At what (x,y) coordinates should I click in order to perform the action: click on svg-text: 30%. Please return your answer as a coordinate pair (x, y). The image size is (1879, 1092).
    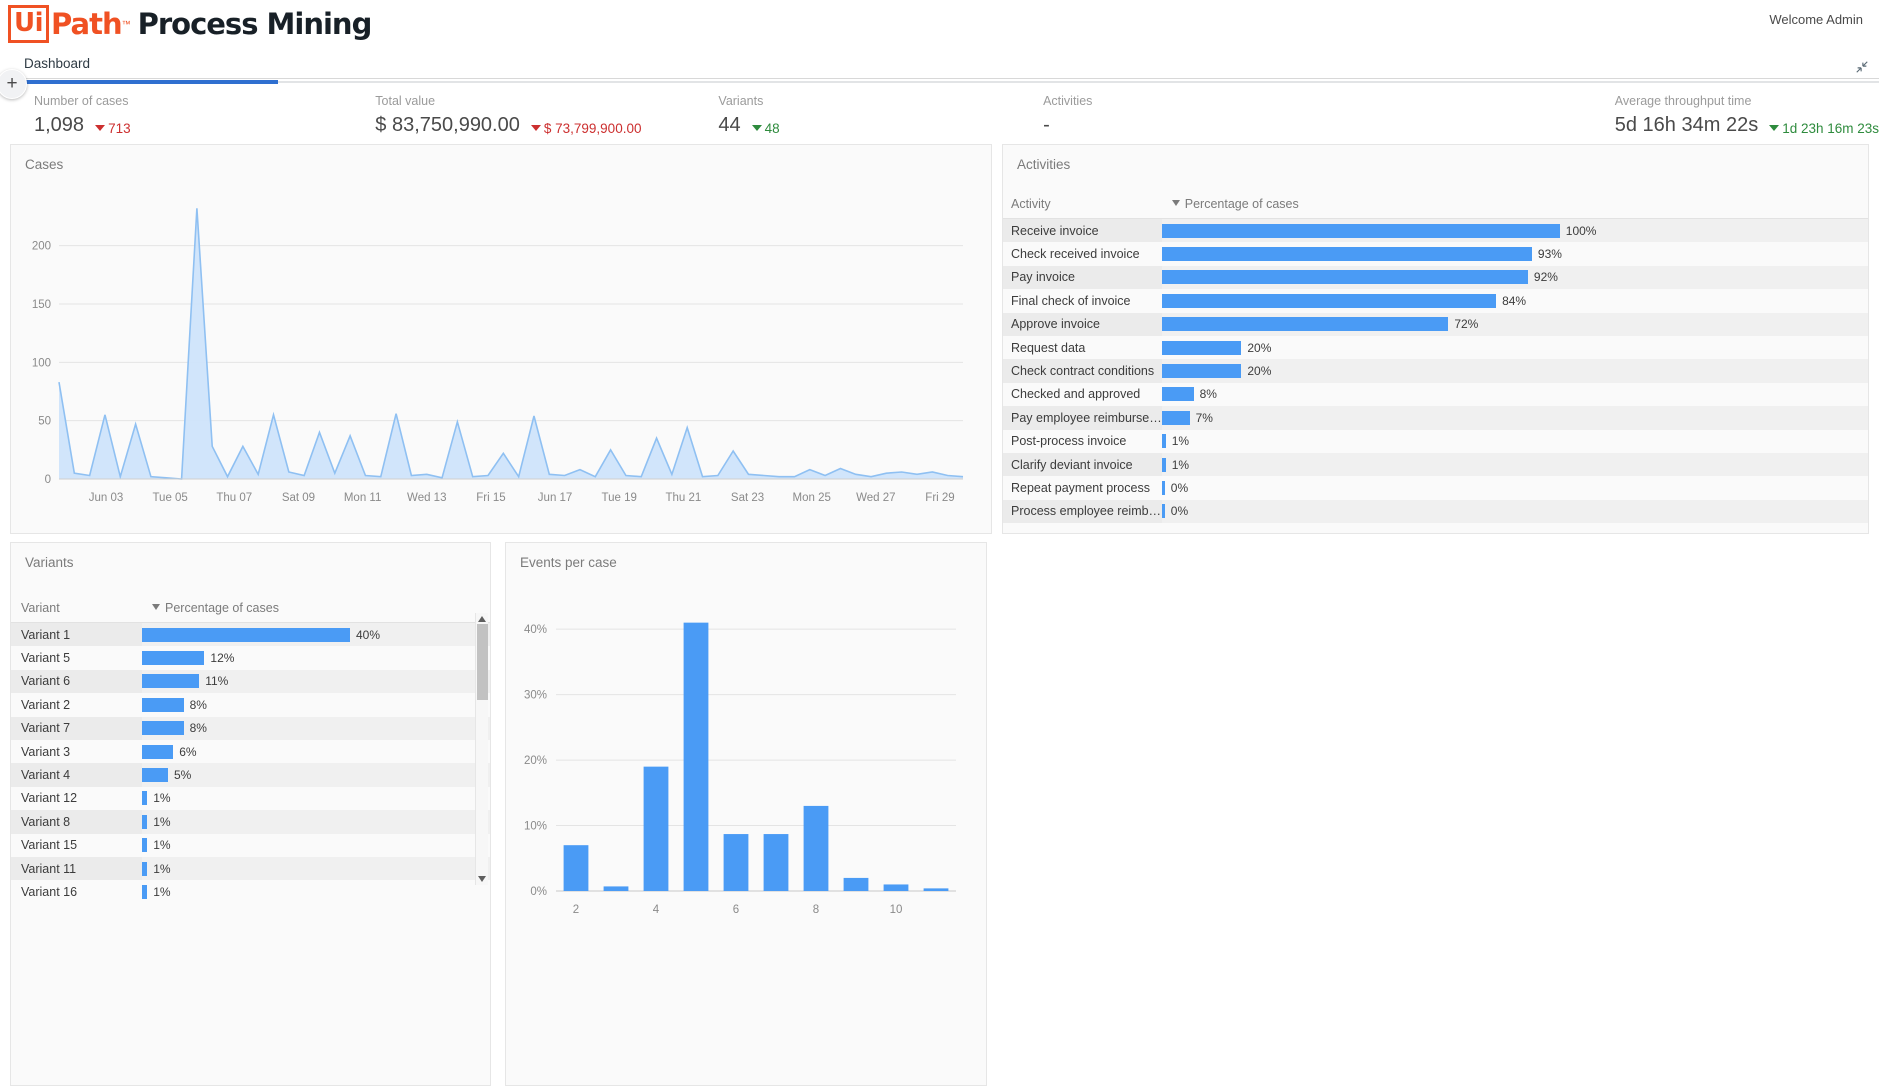
    Looking at the image, I should click on (535, 696).